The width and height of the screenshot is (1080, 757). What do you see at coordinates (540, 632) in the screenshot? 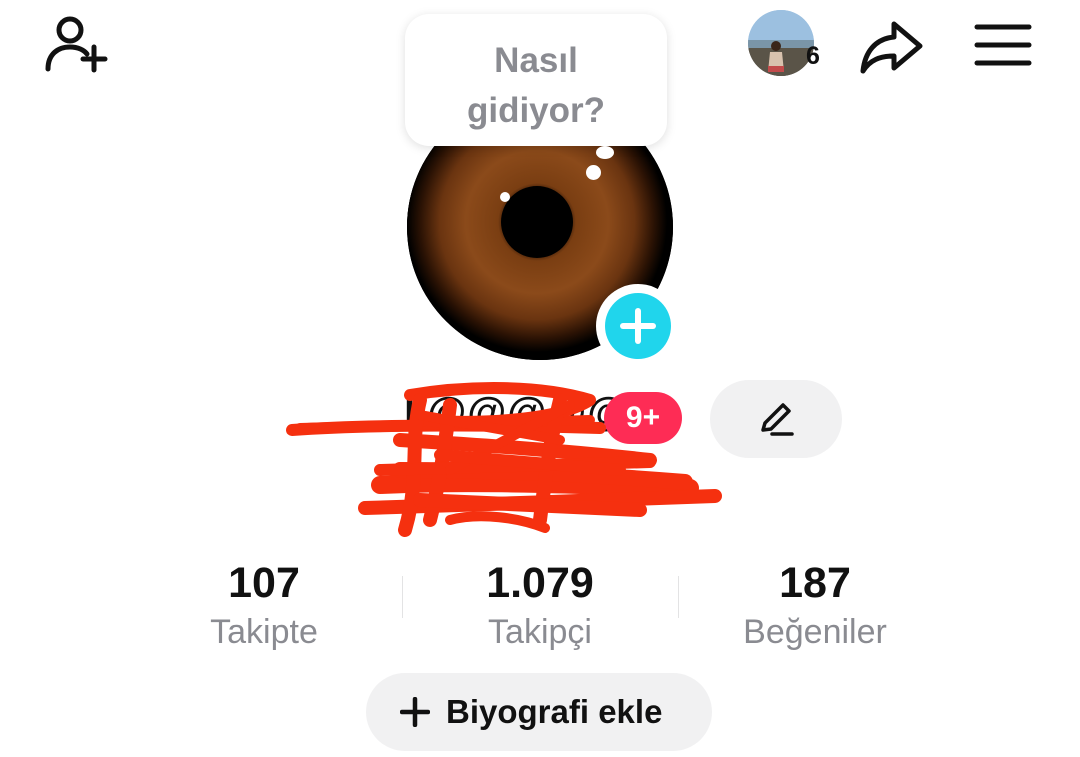
I see `followers-label: Takipçi` at bounding box center [540, 632].